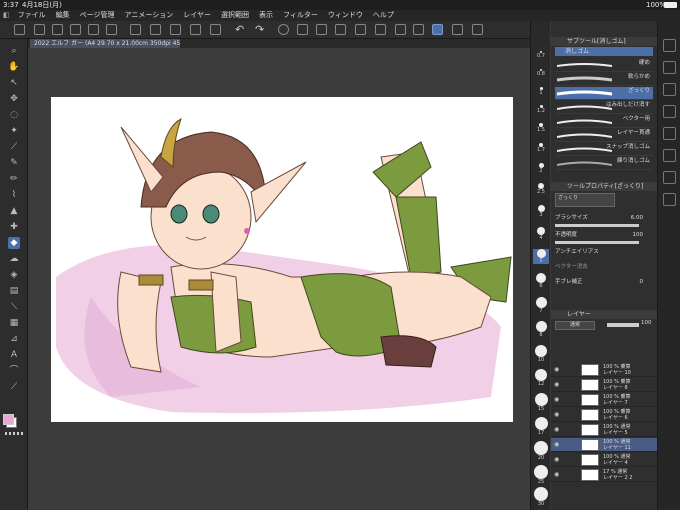  I want to click on size-item: 0.7, so click(541, 55).